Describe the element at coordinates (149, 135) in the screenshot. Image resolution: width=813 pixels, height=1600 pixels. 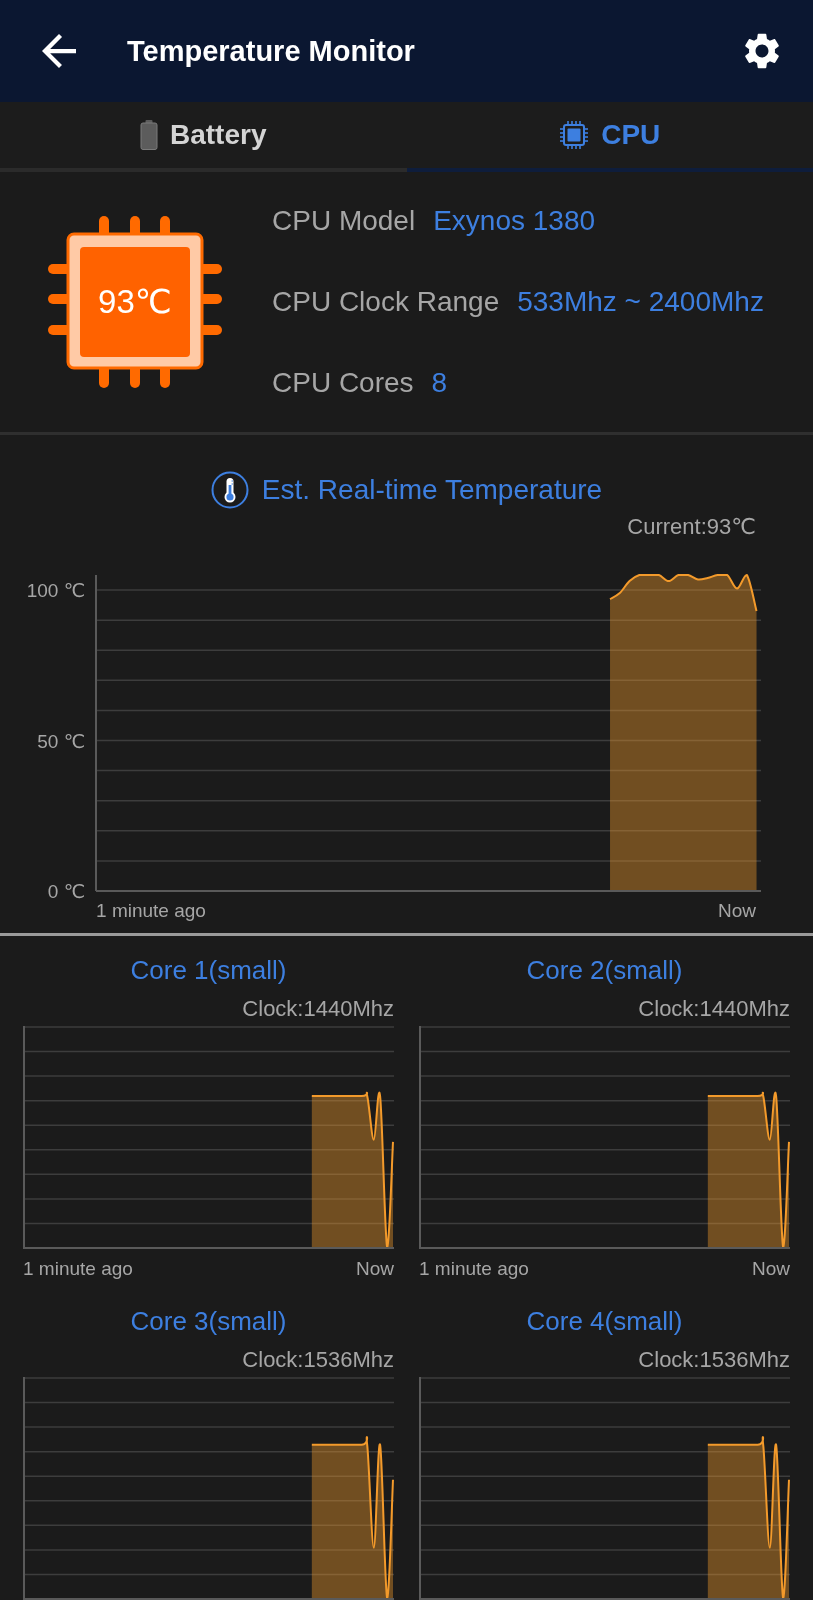
I see `battery-icon` at that location.